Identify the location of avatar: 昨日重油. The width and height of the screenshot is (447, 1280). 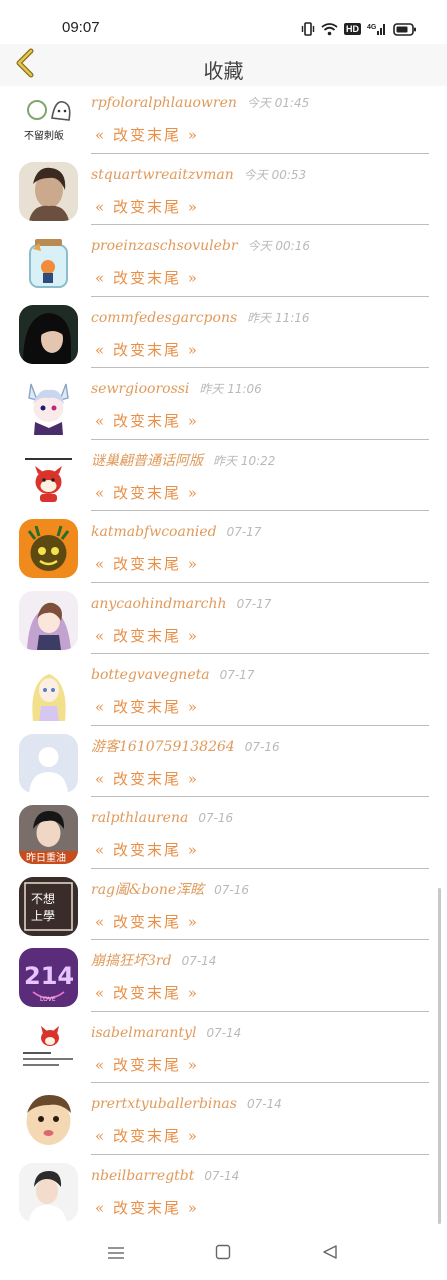
(48, 834).